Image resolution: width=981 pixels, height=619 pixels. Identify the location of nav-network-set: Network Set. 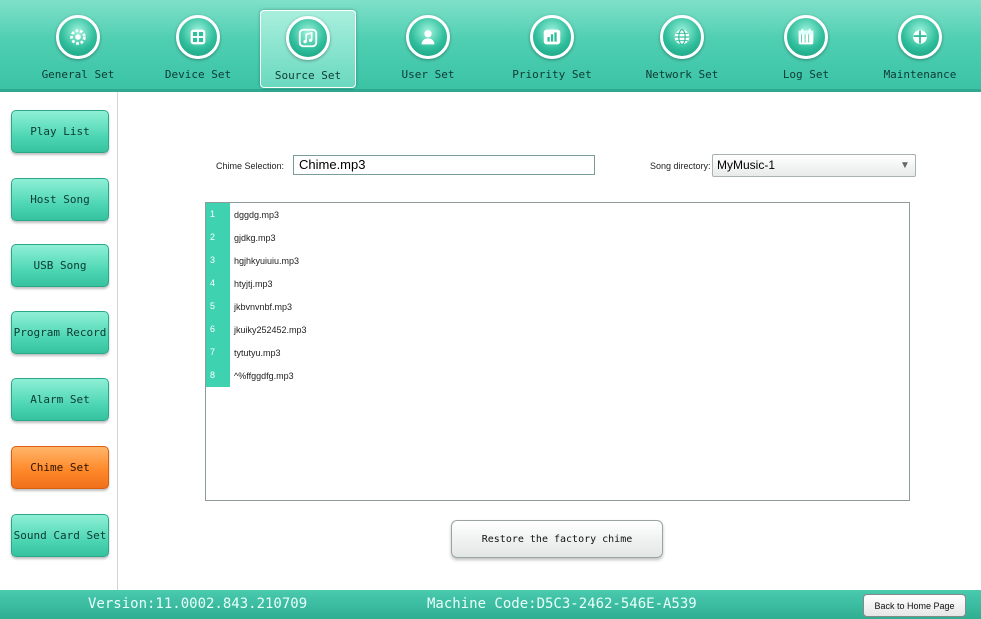
(682, 49).